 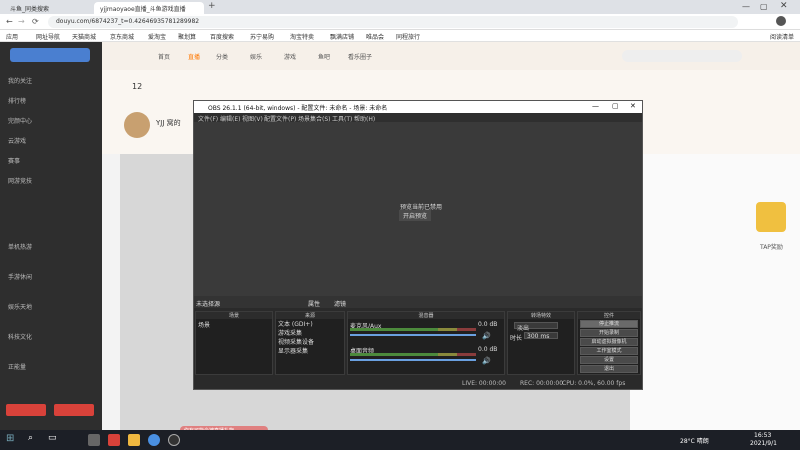 I want to click on obs-icon, so click(x=174, y=440).